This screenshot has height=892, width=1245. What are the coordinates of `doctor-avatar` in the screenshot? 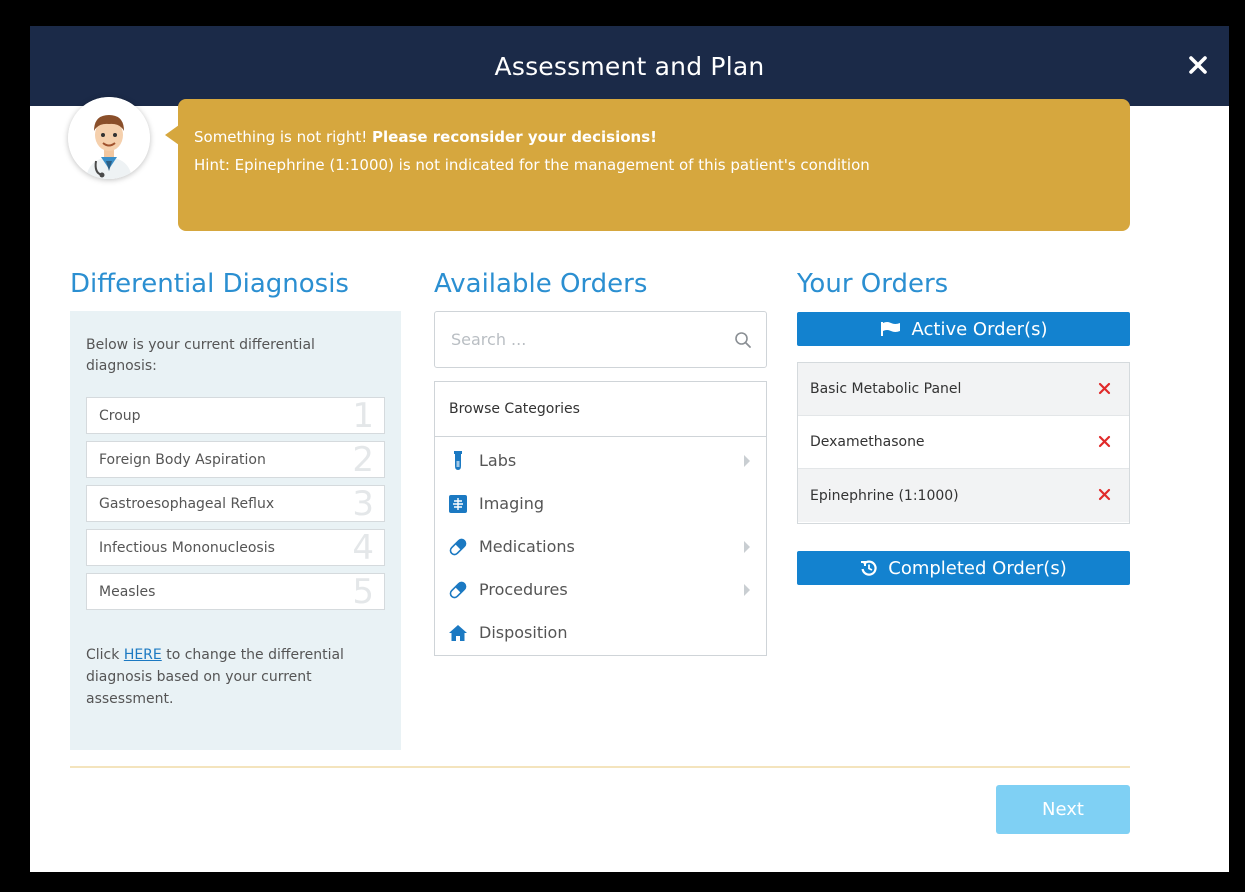 It's located at (109, 138).